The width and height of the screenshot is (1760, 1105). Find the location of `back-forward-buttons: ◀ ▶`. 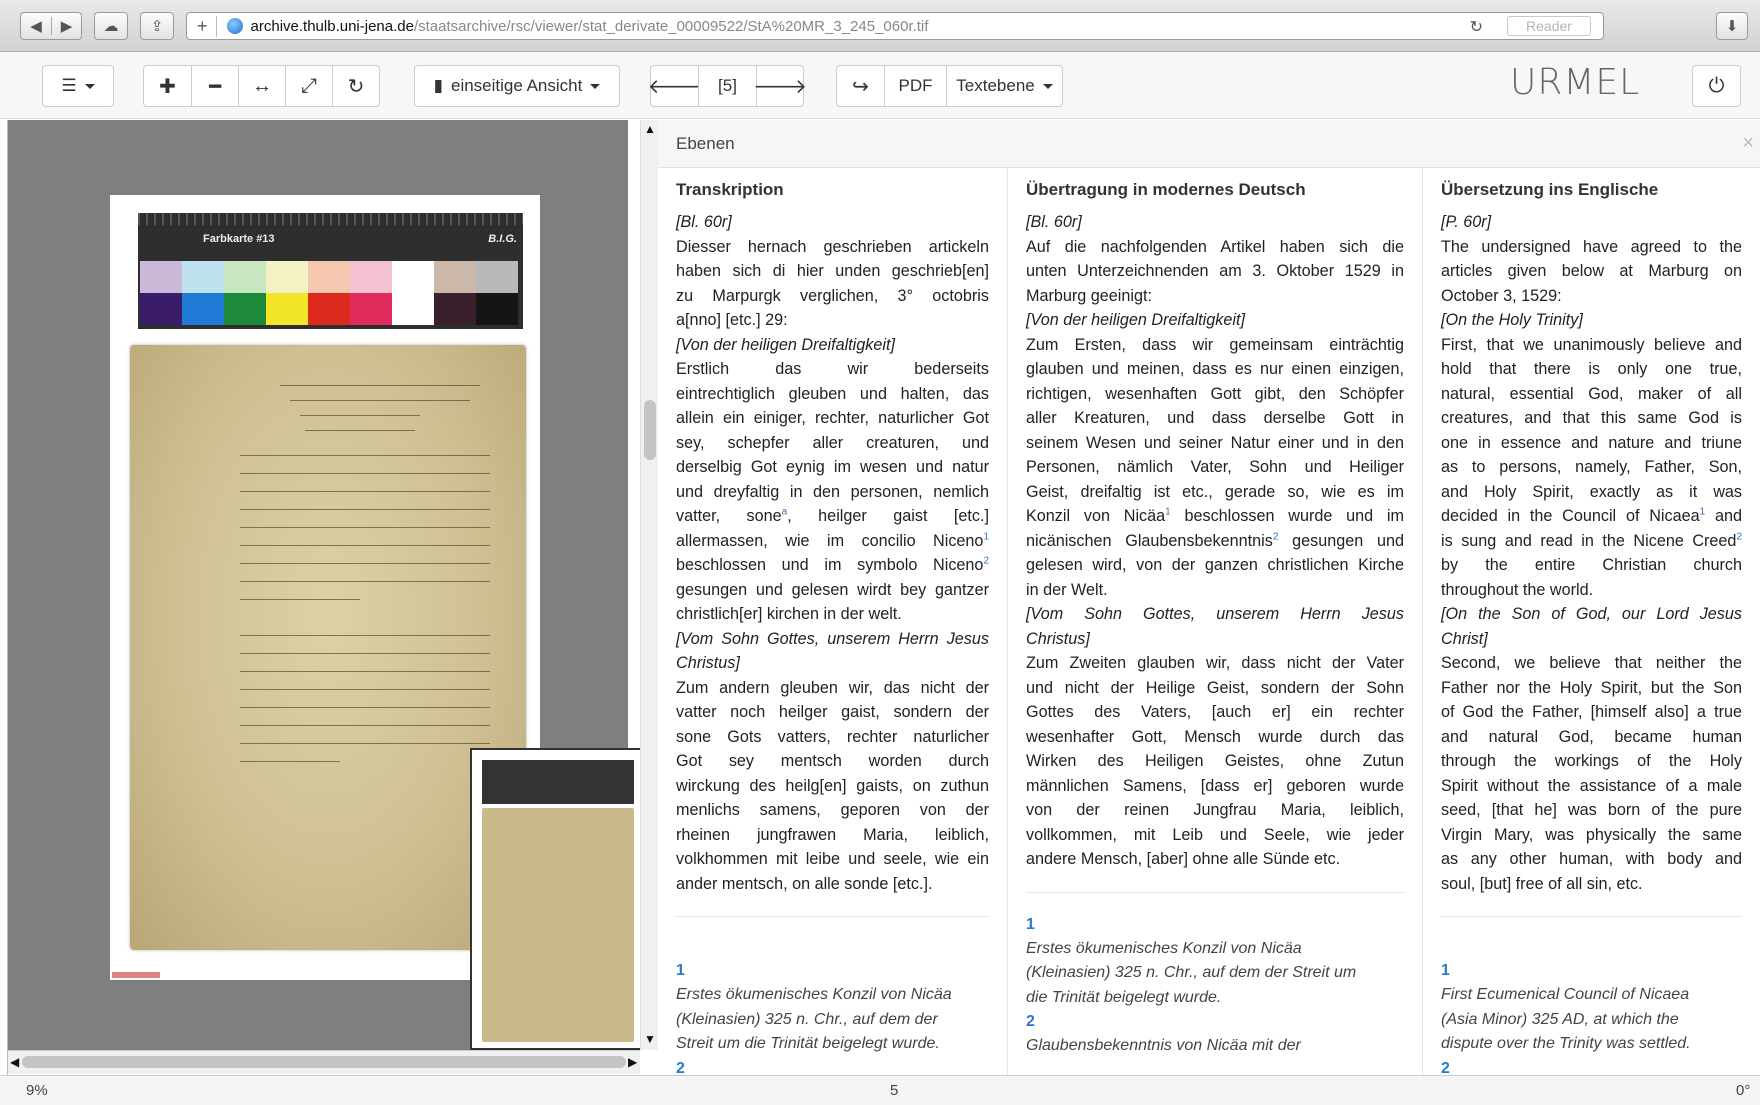

back-forward-buttons: ◀ ▶ is located at coordinates (51, 26).